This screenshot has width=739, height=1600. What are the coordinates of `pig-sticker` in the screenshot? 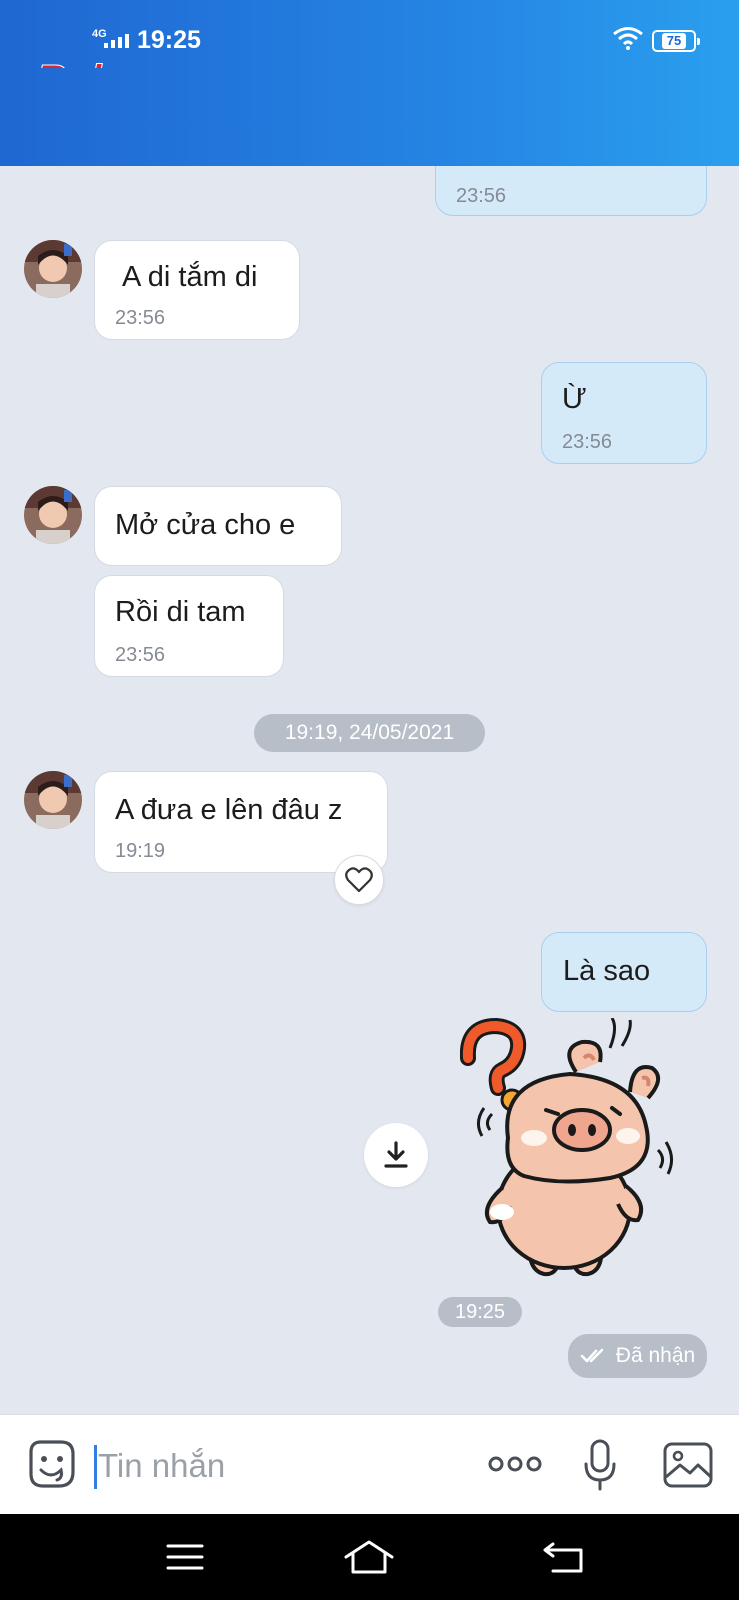 It's located at (574, 1152).